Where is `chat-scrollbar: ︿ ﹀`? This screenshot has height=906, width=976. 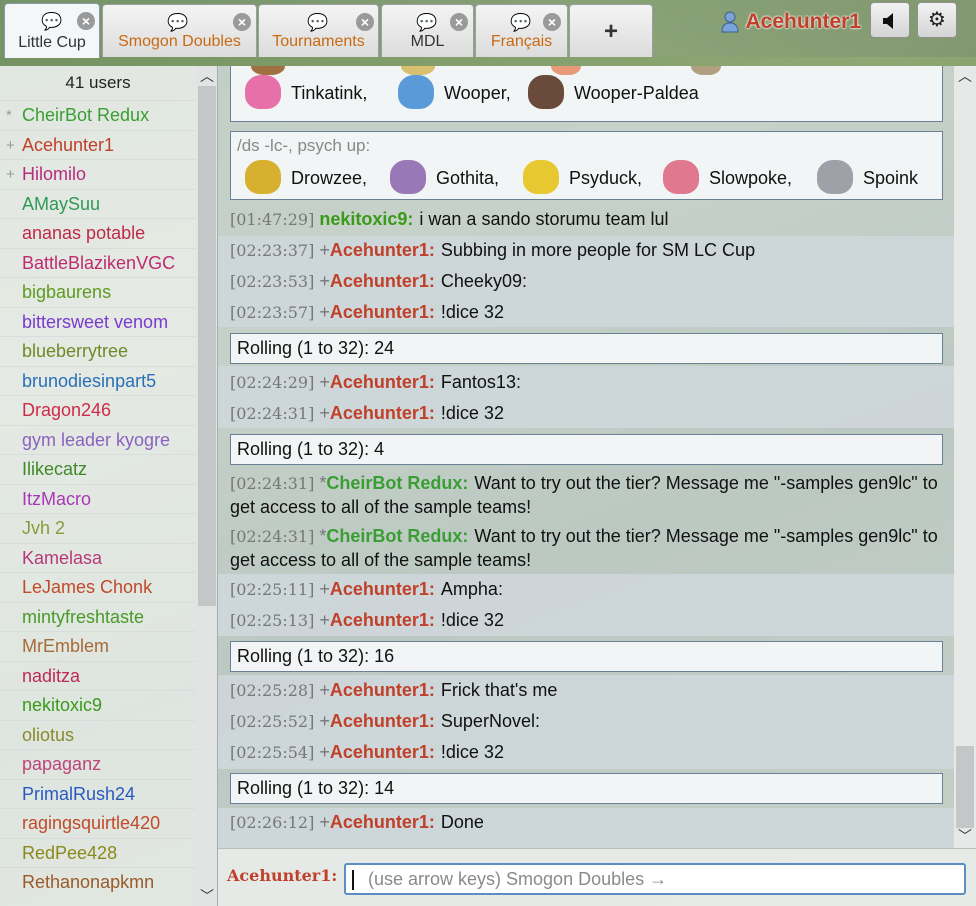
chat-scrollbar: ︿ ﹀ is located at coordinates (965, 457).